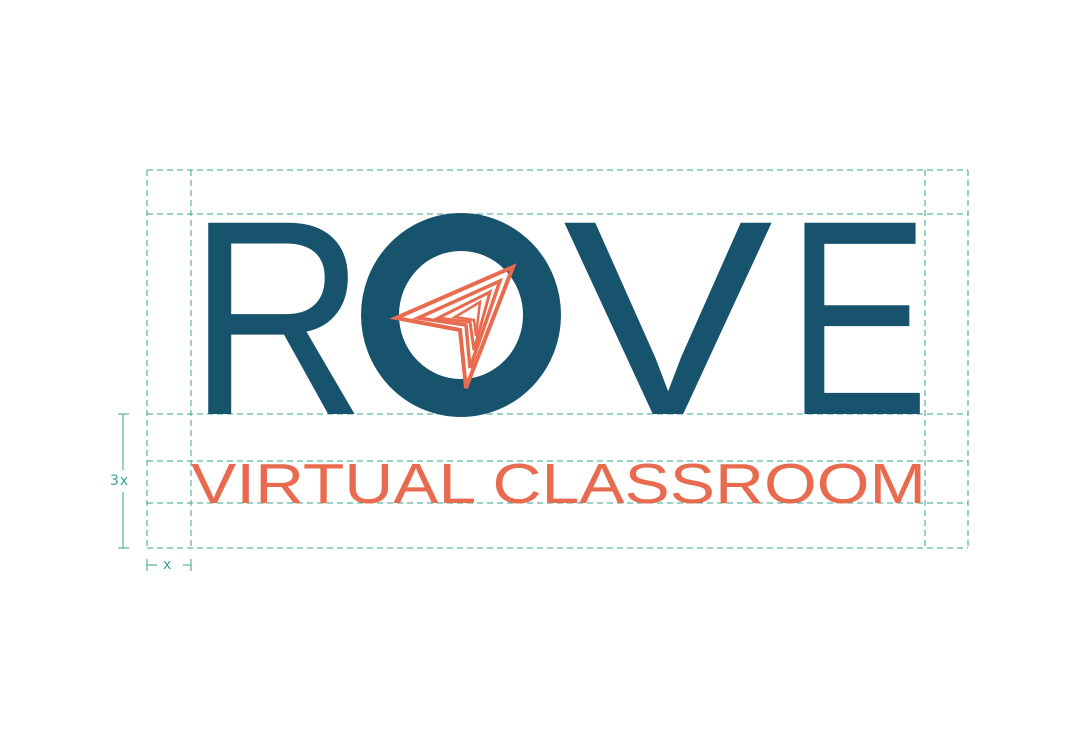 Image resolution: width=1080 pixels, height=741 pixels. Describe the element at coordinates (858, 317) in the screenshot. I see `wordmark-letter-e: E` at that location.